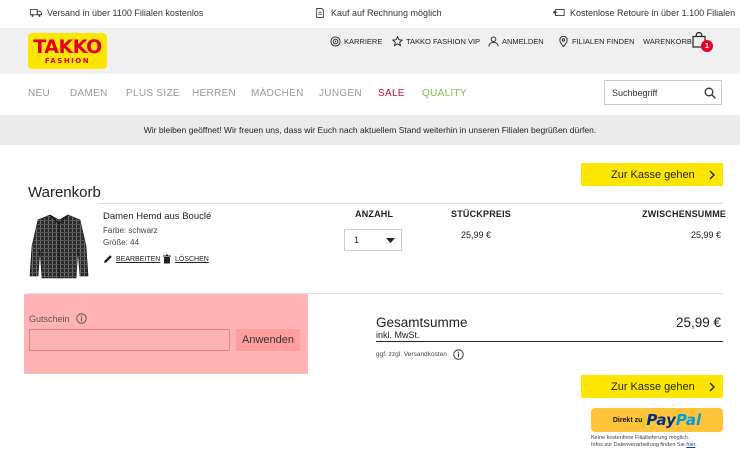  What do you see at coordinates (390, 240) in the screenshot?
I see `caret-down-icon` at bounding box center [390, 240].